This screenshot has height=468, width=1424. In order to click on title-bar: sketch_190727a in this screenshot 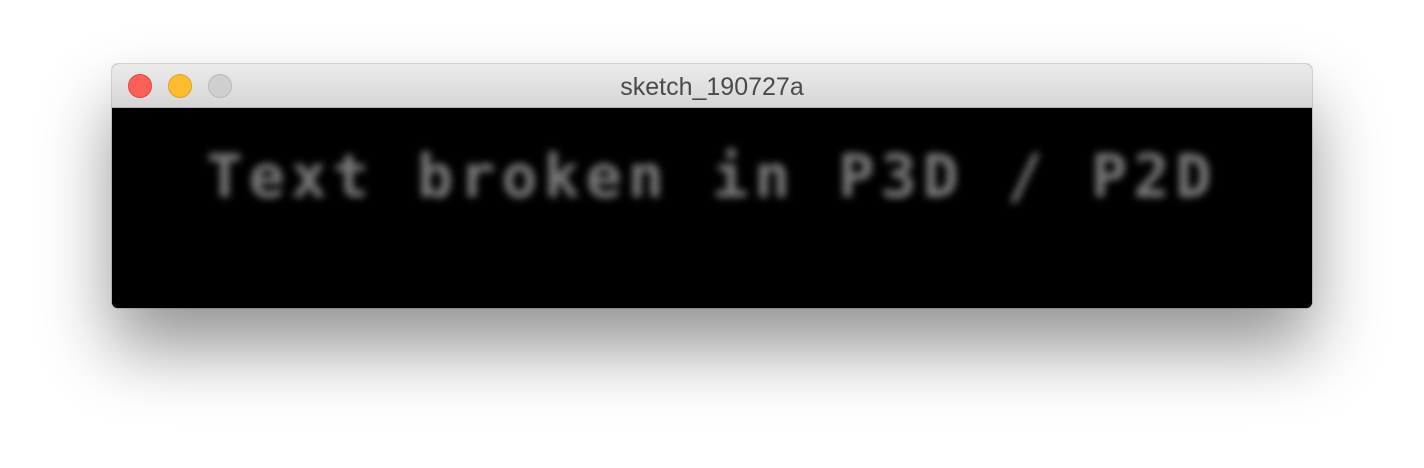, I will do `click(712, 86)`.